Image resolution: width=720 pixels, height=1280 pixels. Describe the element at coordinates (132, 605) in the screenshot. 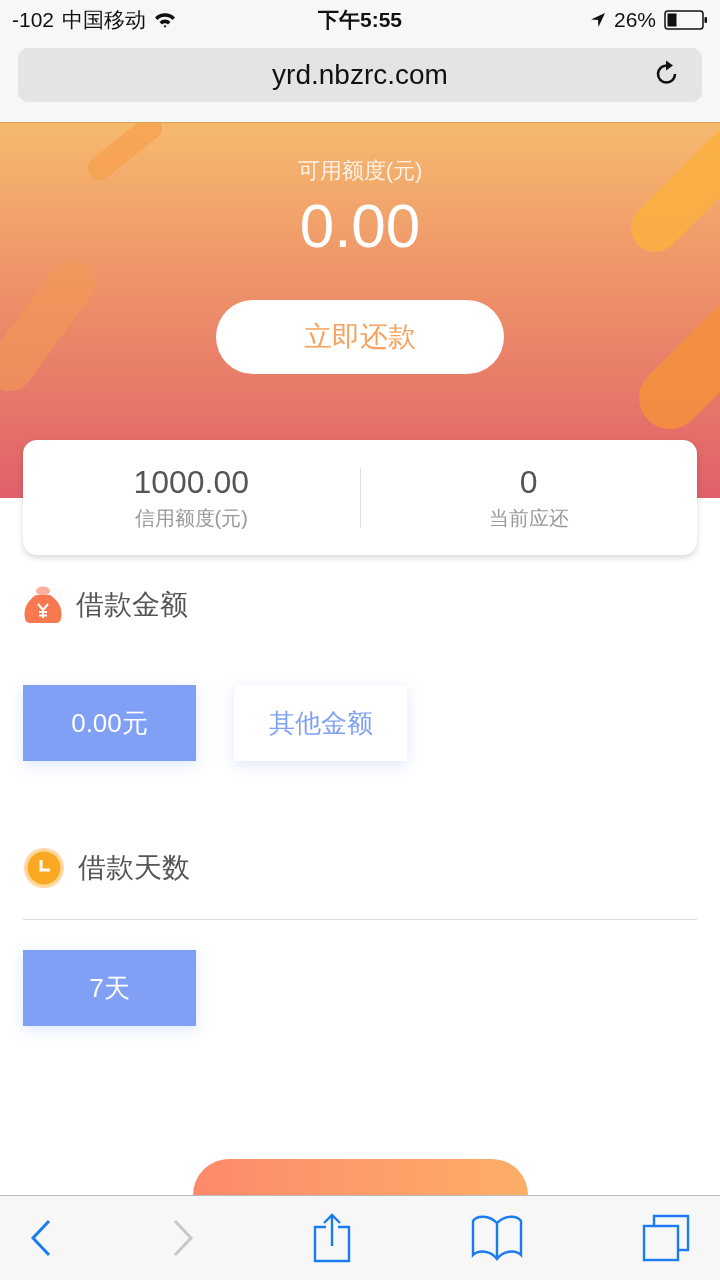

I see `loan-amount-heading: 借款金额` at that location.